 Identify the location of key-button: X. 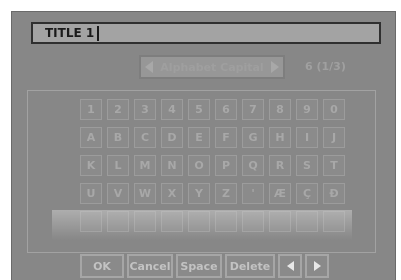
(172, 193).